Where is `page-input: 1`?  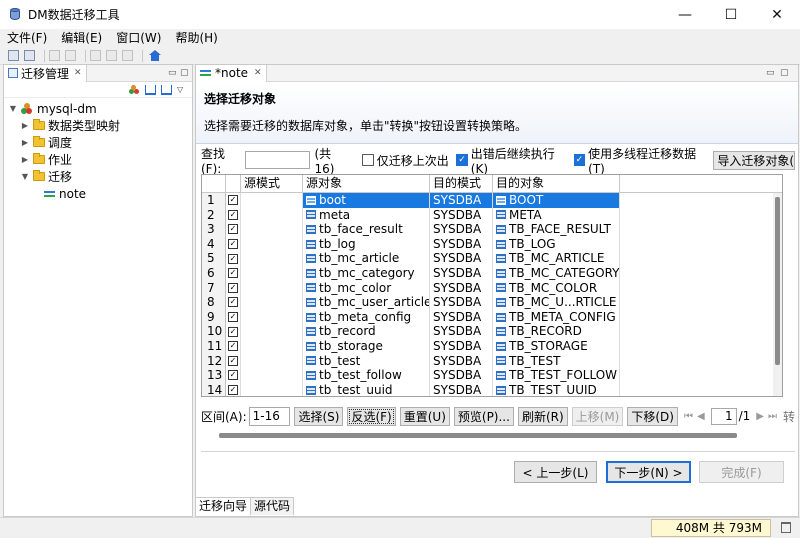
page-input: 1 is located at coordinates (723, 416).